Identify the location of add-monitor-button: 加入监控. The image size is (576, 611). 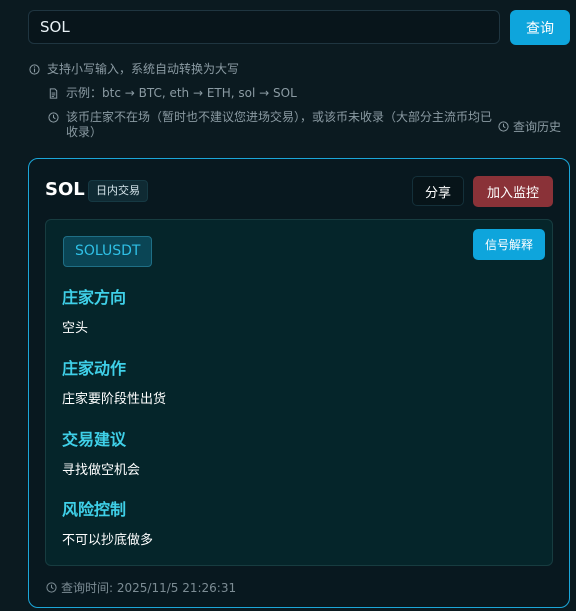
(513, 191).